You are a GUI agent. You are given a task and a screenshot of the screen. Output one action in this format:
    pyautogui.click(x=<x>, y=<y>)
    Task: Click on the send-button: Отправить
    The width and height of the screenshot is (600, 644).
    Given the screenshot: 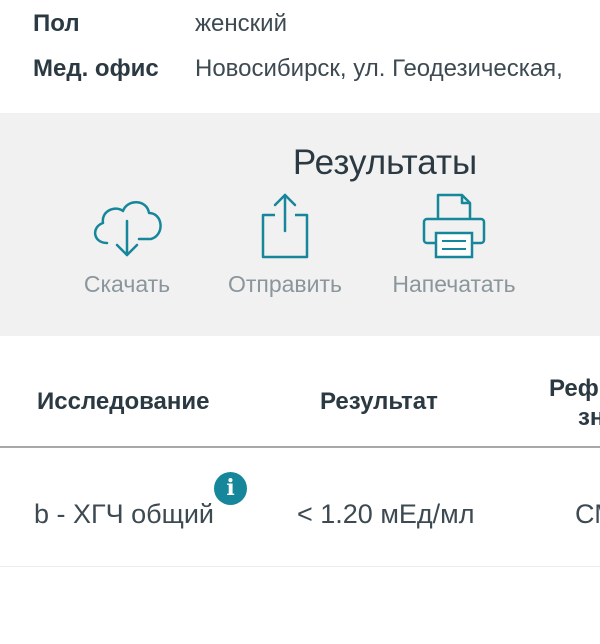 What is the action you would take?
    pyautogui.click(x=285, y=244)
    